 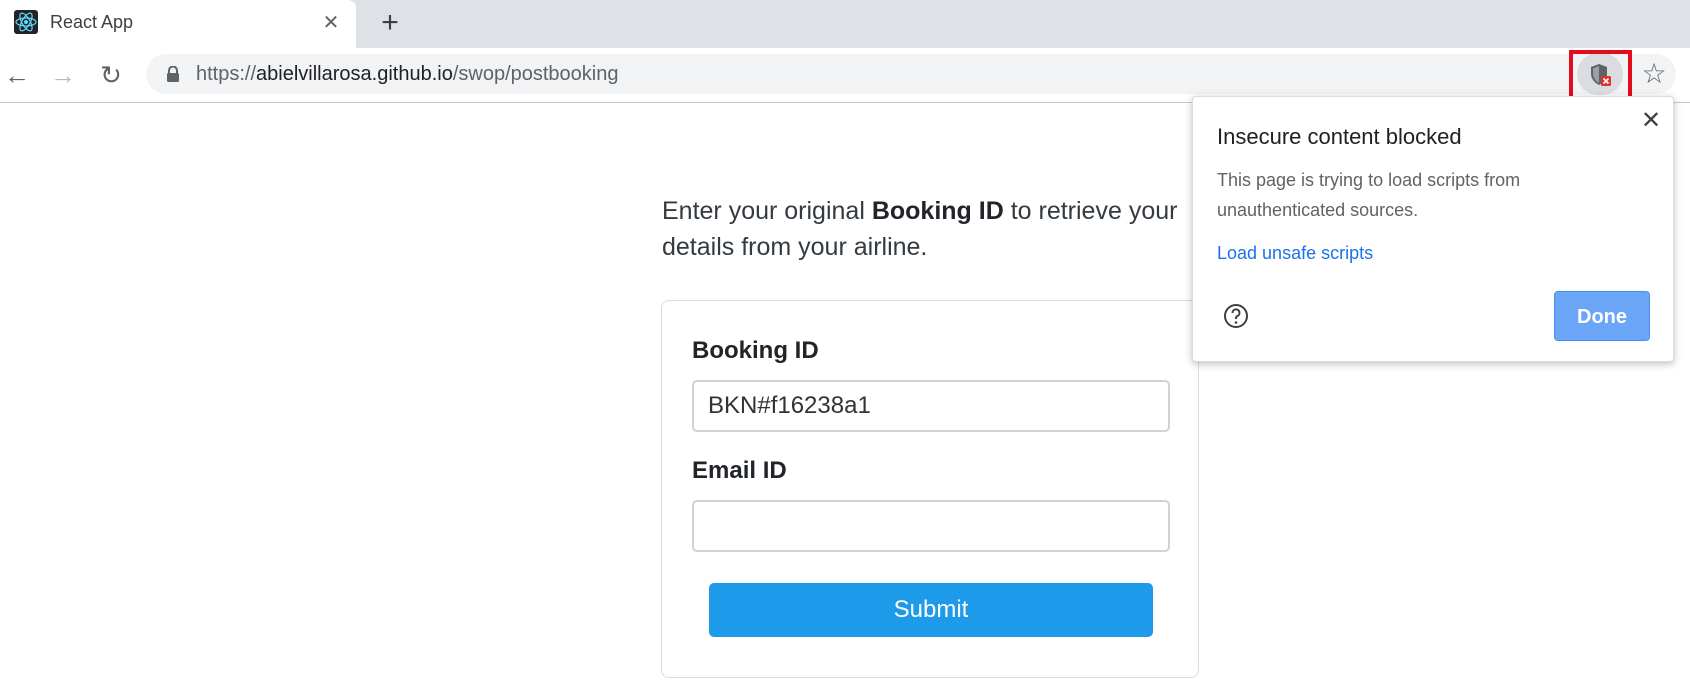 What do you see at coordinates (390, 23) in the screenshot?
I see `new-tab-icon: +` at bounding box center [390, 23].